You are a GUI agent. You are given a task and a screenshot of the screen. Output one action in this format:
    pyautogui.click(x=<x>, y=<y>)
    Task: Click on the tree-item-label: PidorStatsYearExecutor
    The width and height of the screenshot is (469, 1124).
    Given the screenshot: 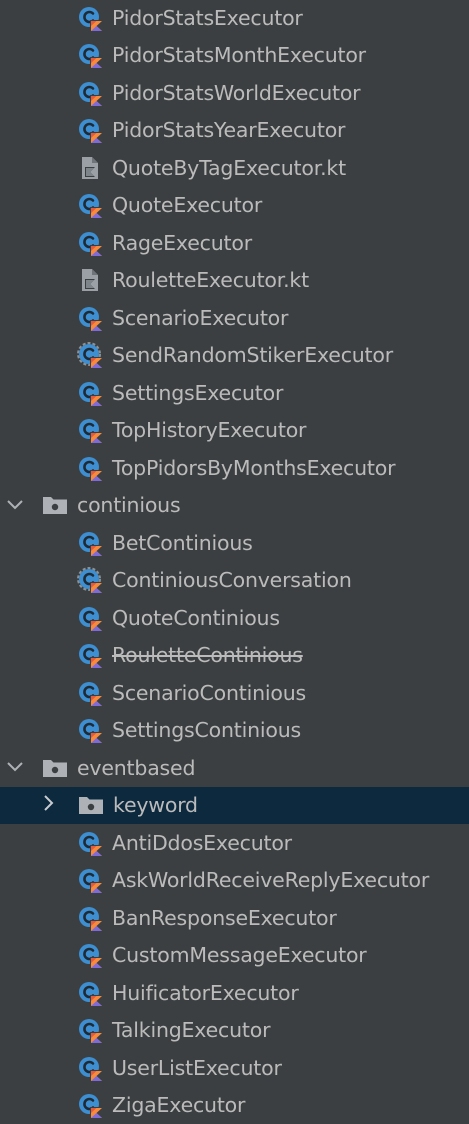 What is the action you would take?
    pyautogui.click(x=228, y=130)
    